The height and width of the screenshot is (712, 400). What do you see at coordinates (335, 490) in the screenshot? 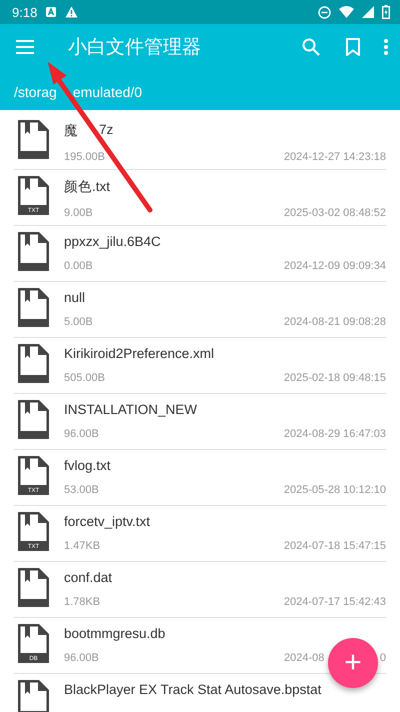
I see `file-date: 2025-05-28 10:12:10` at bounding box center [335, 490].